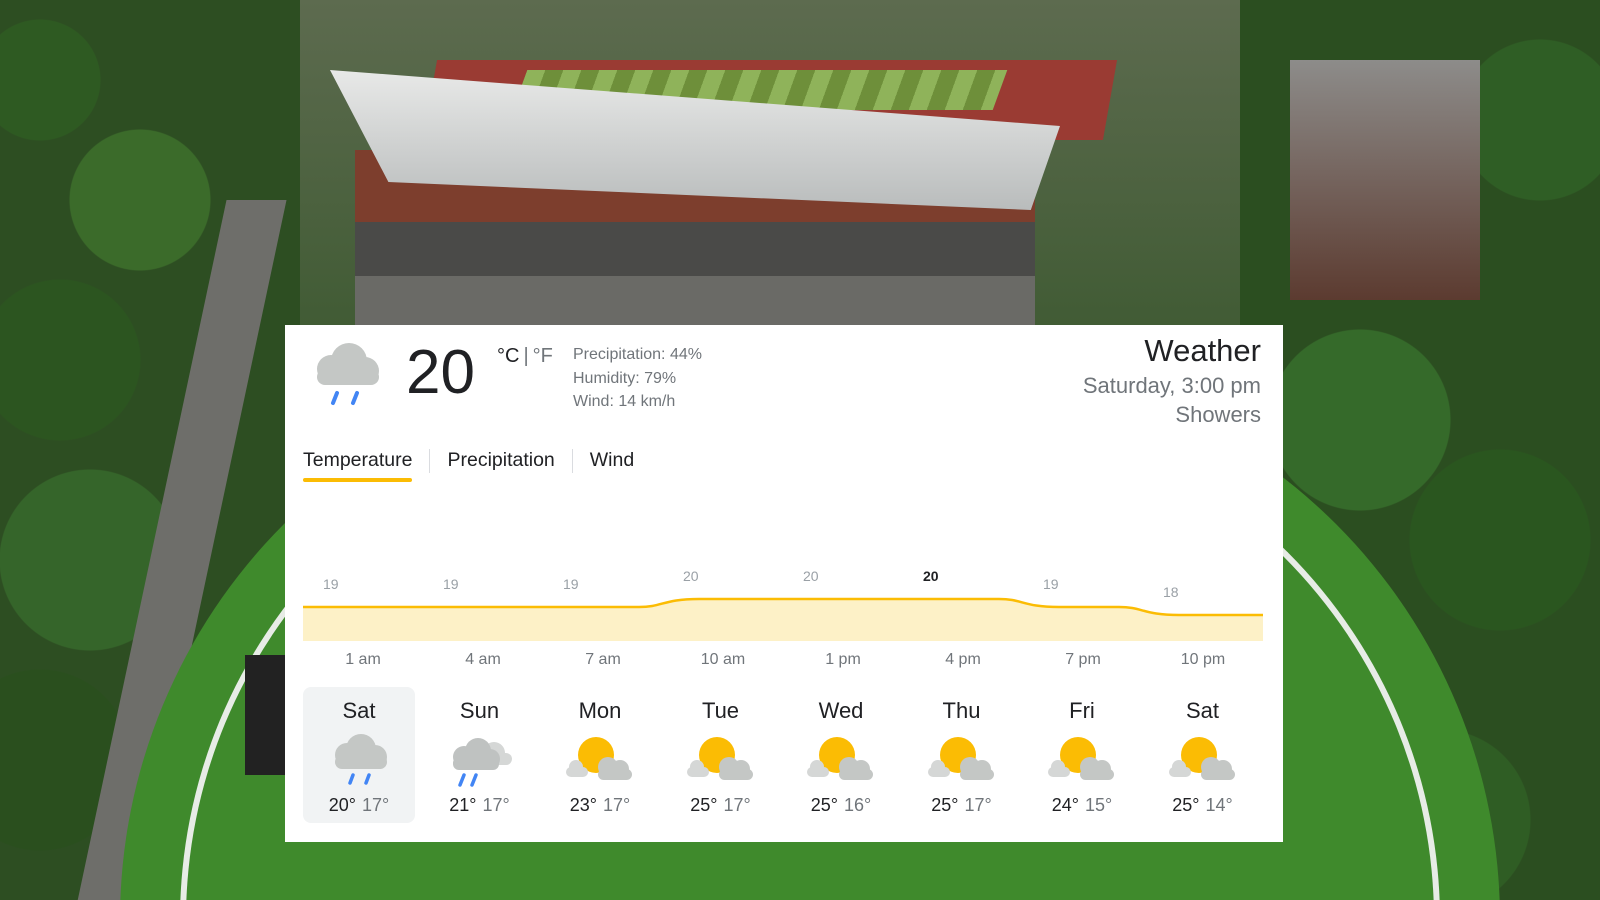 The width and height of the screenshot is (1600, 900). What do you see at coordinates (508, 356) in the screenshot?
I see `celsius-button: °C` at bounding box center [508, 356].